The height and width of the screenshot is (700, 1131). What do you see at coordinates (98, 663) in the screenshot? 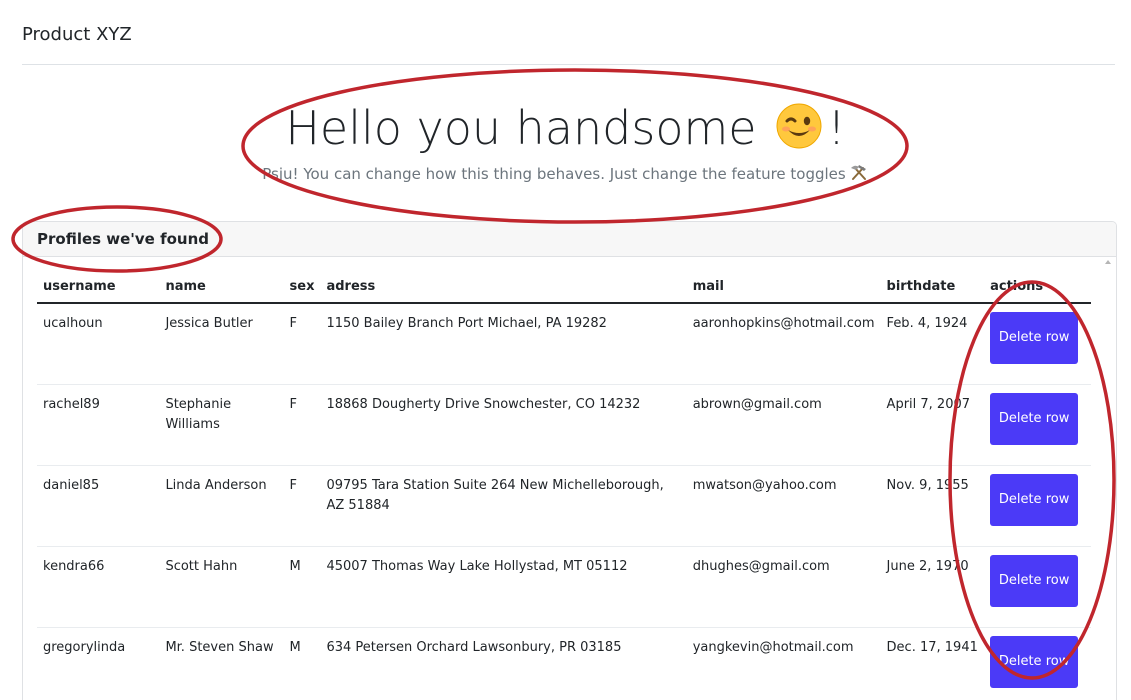
I see `cell-username: gregorylinda` at bounding box center [98, 663].